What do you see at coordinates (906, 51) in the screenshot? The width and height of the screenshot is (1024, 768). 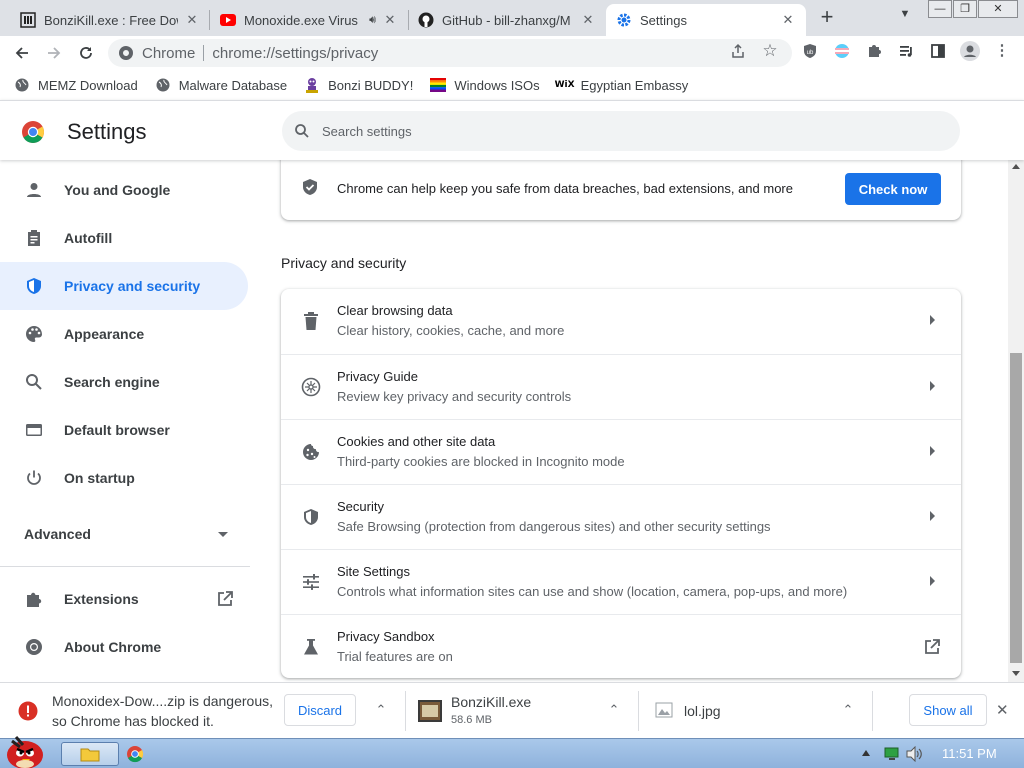 I see `media-queue-icon` at bounding box center [906, 51].